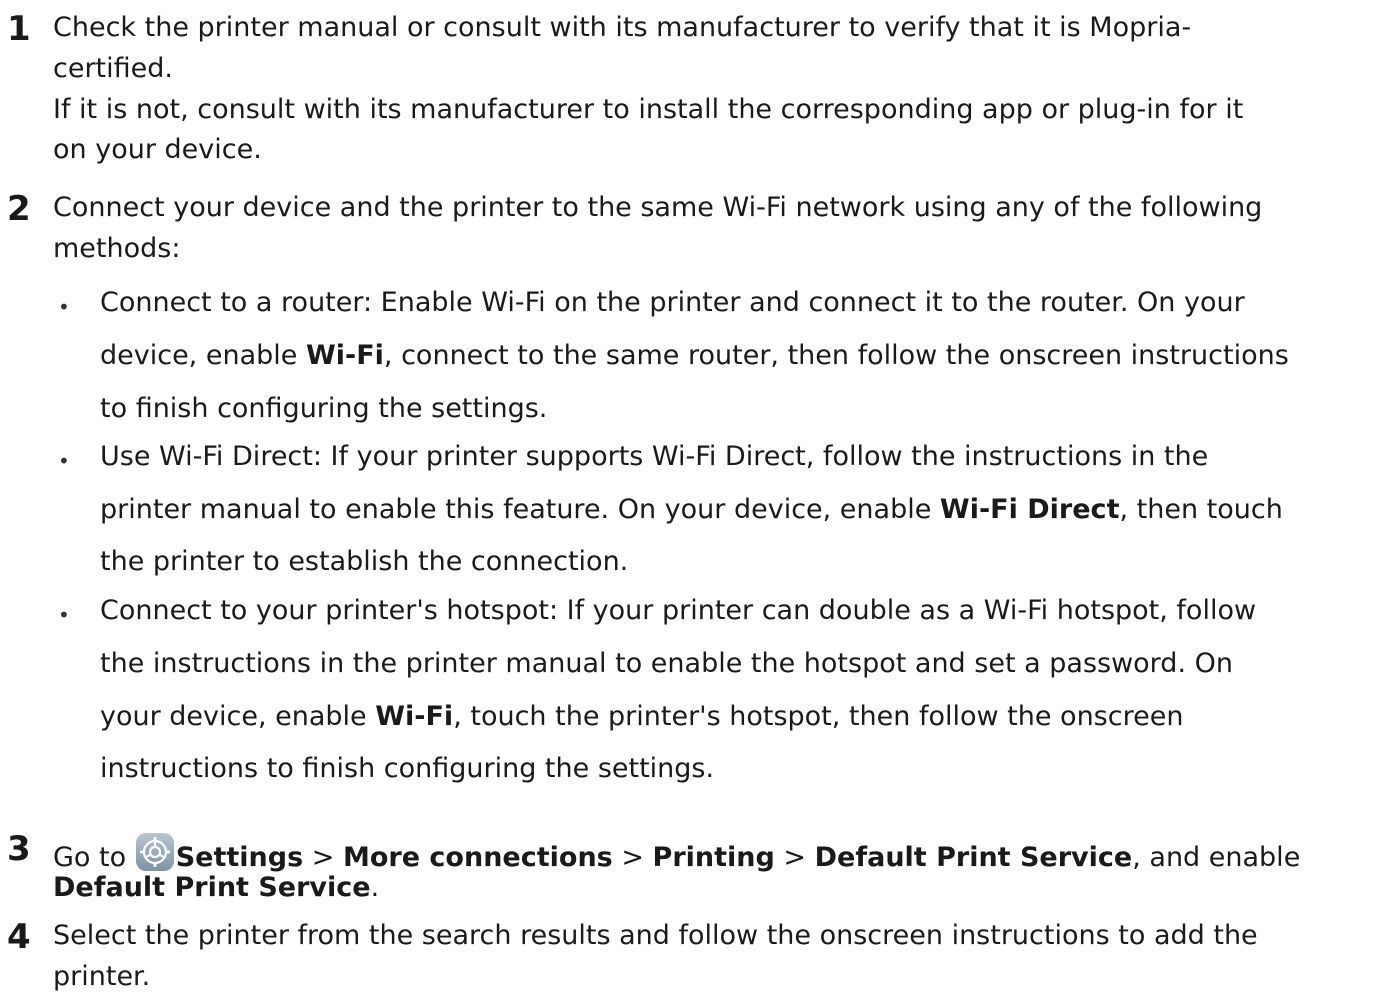 This screenshot has height=1005, width=1388. What do you see at coordinates (117, 248) in the screenshot?
I see `step-text-line: methods:` at bounding box center [117, 248].